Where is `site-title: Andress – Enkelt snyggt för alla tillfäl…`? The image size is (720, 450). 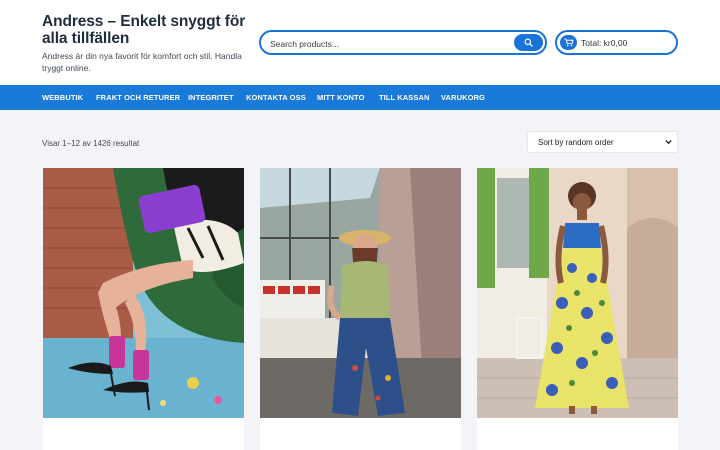
site-title: Andress – Enkelt snyggt för alla tillfäl… is located at coordinates (144, 30).